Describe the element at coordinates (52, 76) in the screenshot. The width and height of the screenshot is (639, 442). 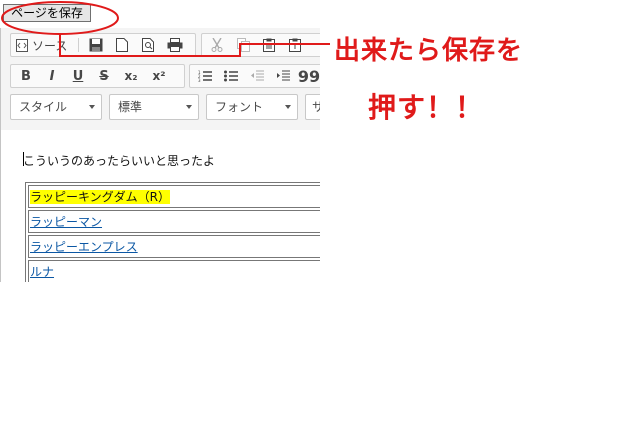
I see `italic-button: I` at that location.